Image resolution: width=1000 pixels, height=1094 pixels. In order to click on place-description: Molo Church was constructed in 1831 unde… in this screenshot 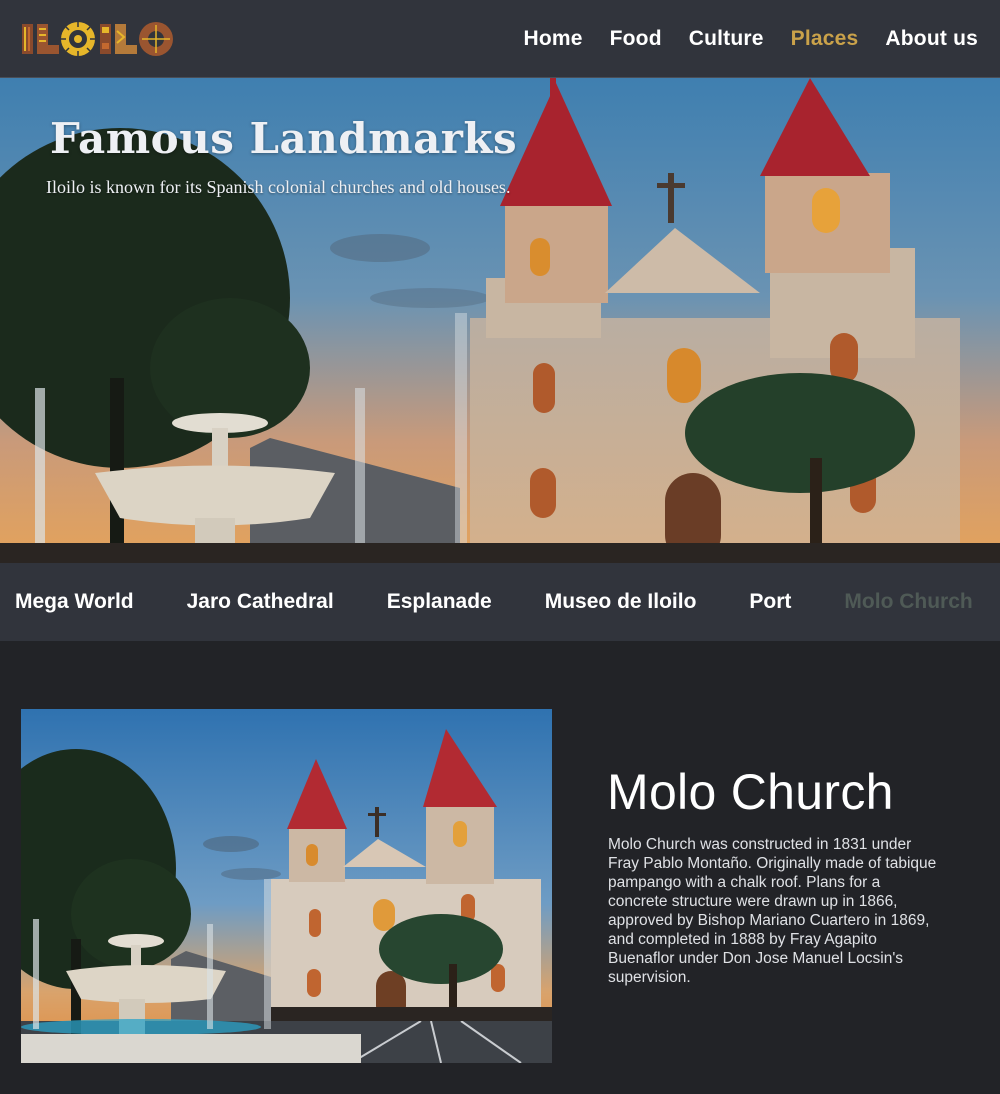, I will do `click(772, 911)`.